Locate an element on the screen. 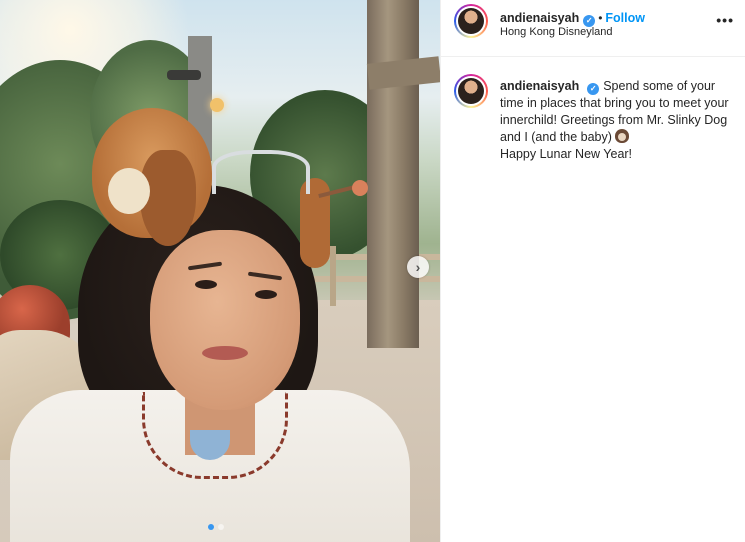 The width and height of the screenshot is (745, 542). carousel-next-button: › is located at coordinates (418, 267).